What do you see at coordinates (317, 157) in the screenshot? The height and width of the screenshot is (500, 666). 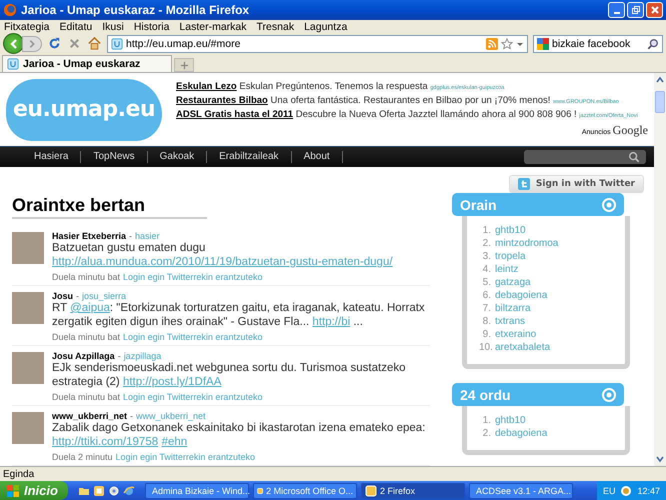 I see `nav-link: About` at bounding box center [317, 157].